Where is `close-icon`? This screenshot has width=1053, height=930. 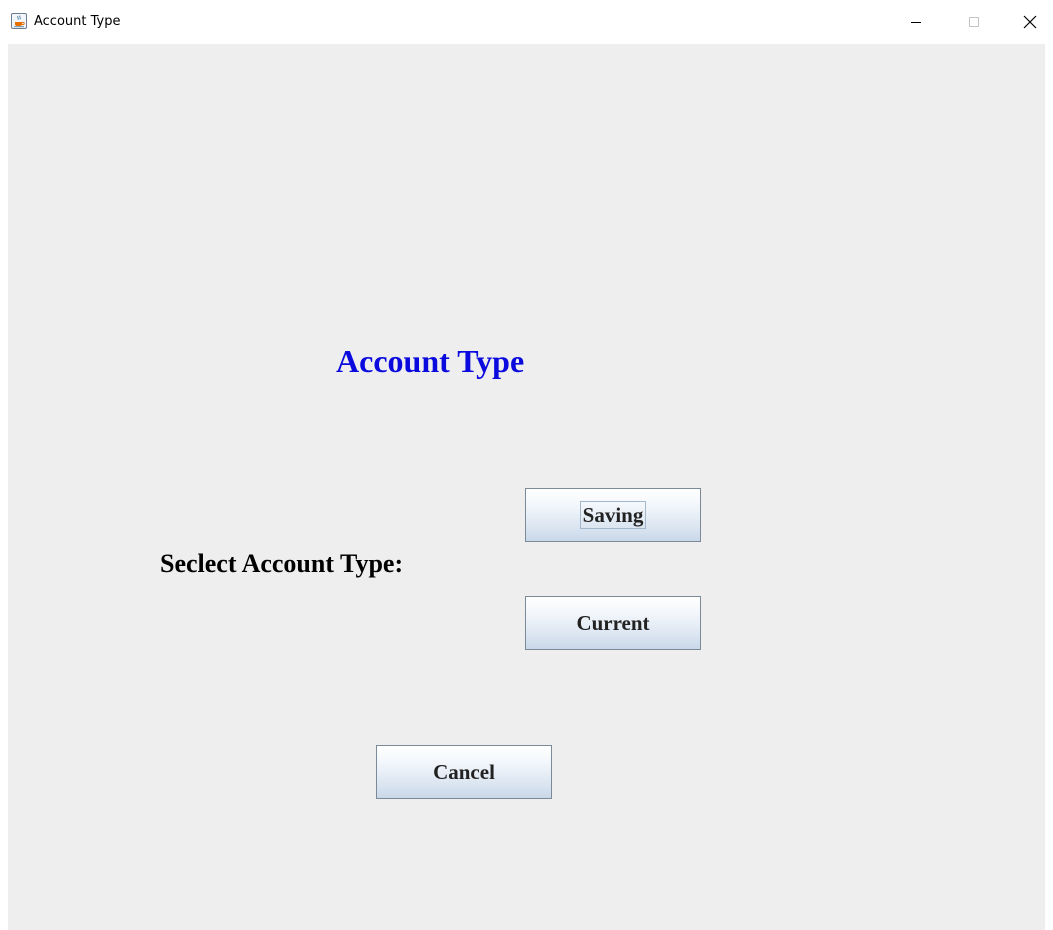
close-icon is located at coordinates (1030, 22).